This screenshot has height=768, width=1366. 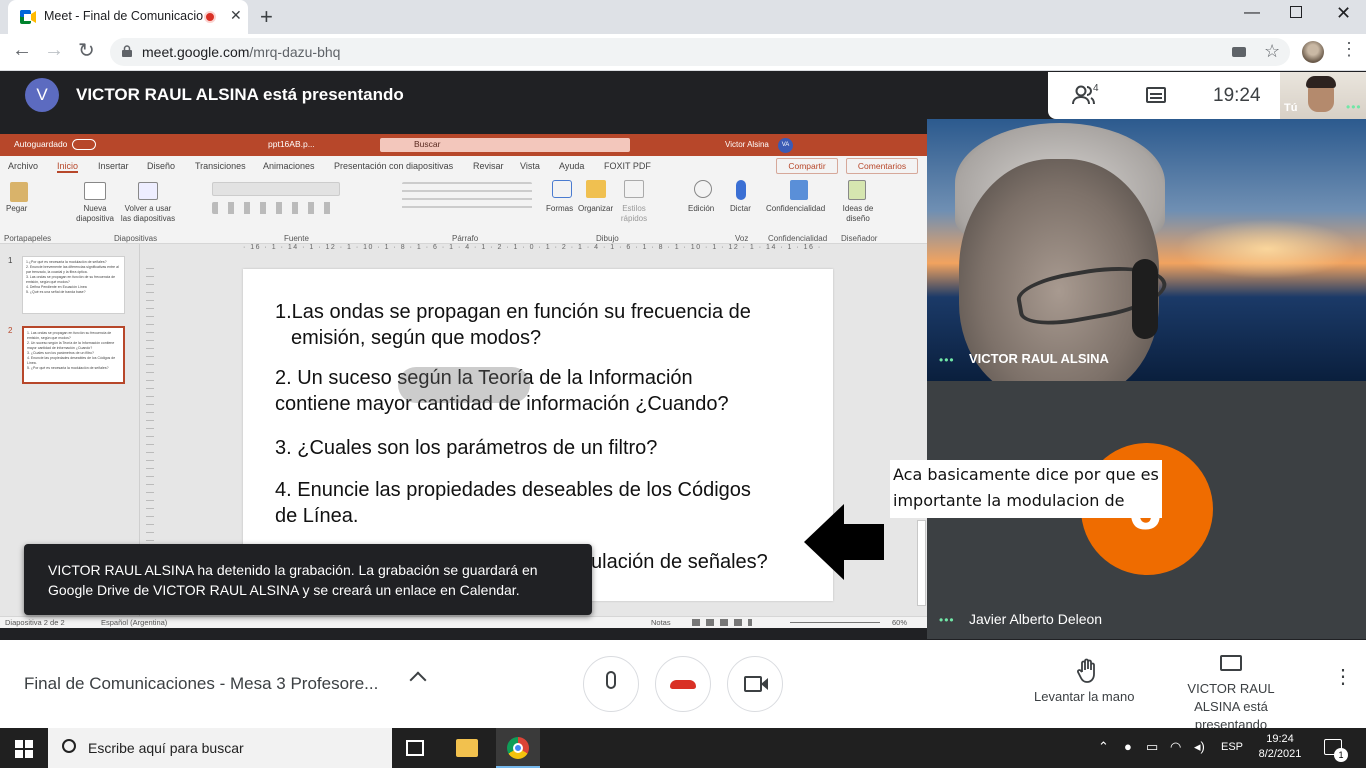 I want to click on meet-favicon-icon, so click(x=28, y=17).